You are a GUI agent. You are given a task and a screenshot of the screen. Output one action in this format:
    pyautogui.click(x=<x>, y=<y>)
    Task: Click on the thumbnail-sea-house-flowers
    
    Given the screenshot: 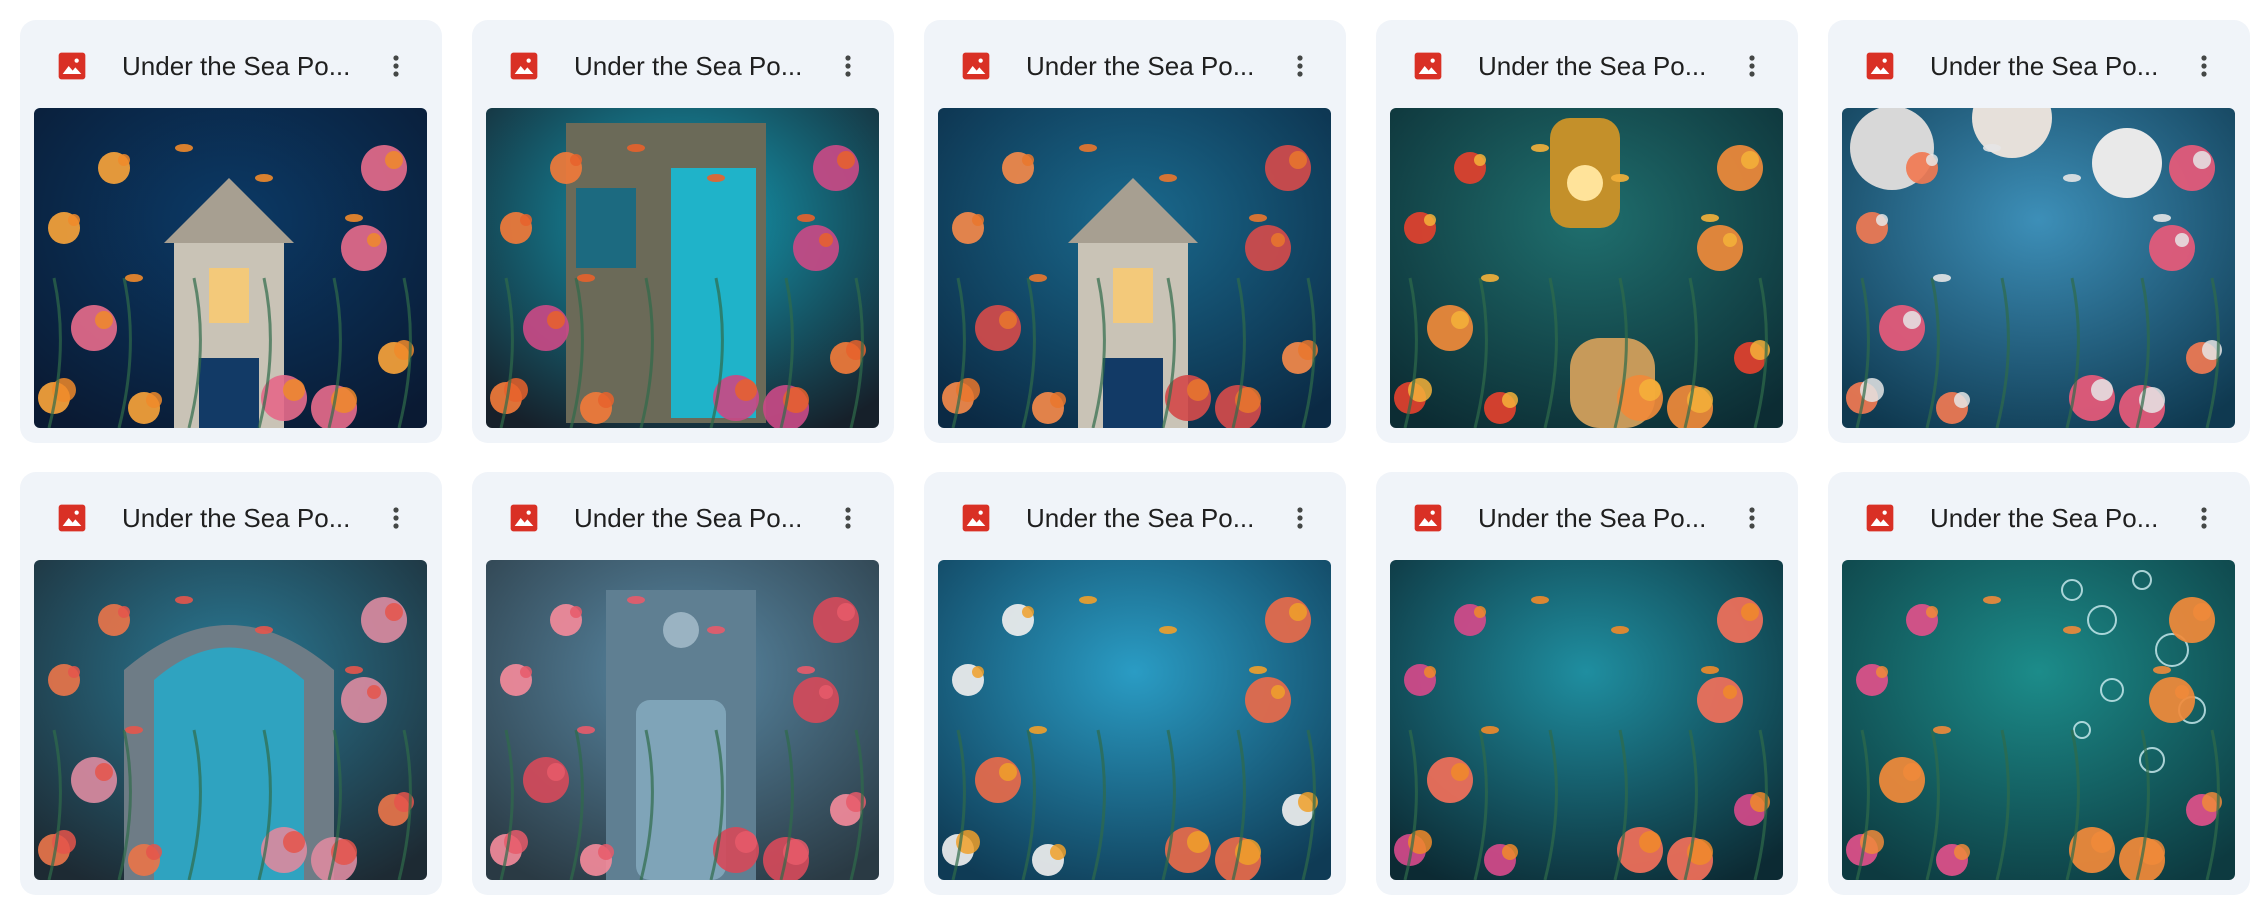 What is the action you would take?
    pyautogui.click(x=230, y=268)
    